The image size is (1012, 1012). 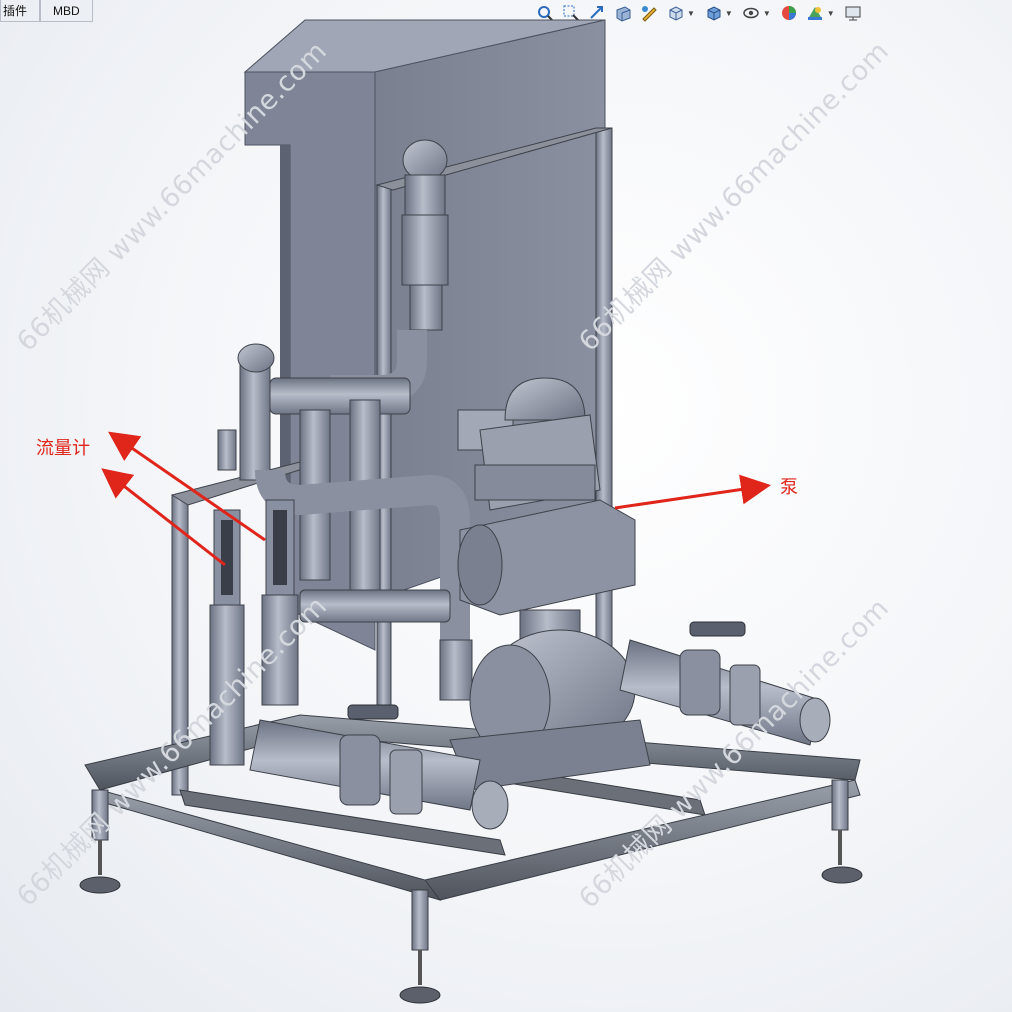 I want to click on pump-assembly, so click(x=550, y=584).